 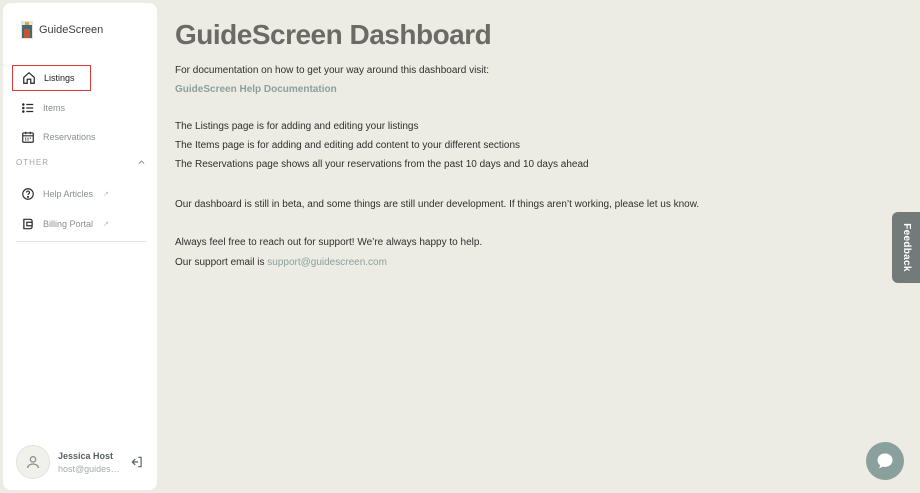 I want to click on section-label: OTHER, so click(x=32, y=162).